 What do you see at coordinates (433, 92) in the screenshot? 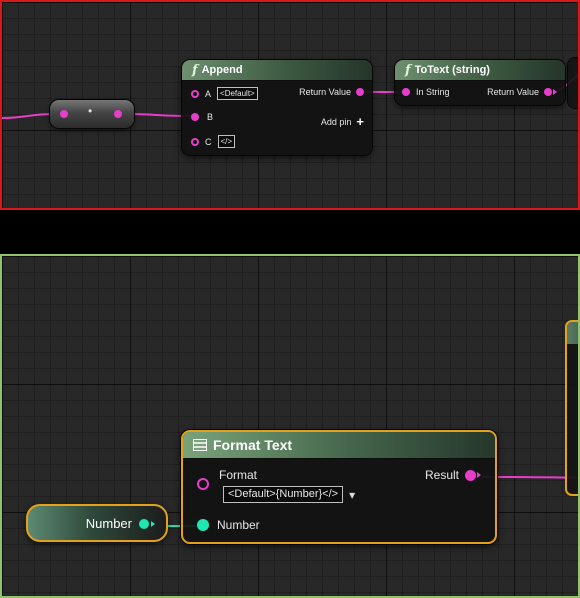
I see `totext-in-label: In String` at bounding box center [433, 92].